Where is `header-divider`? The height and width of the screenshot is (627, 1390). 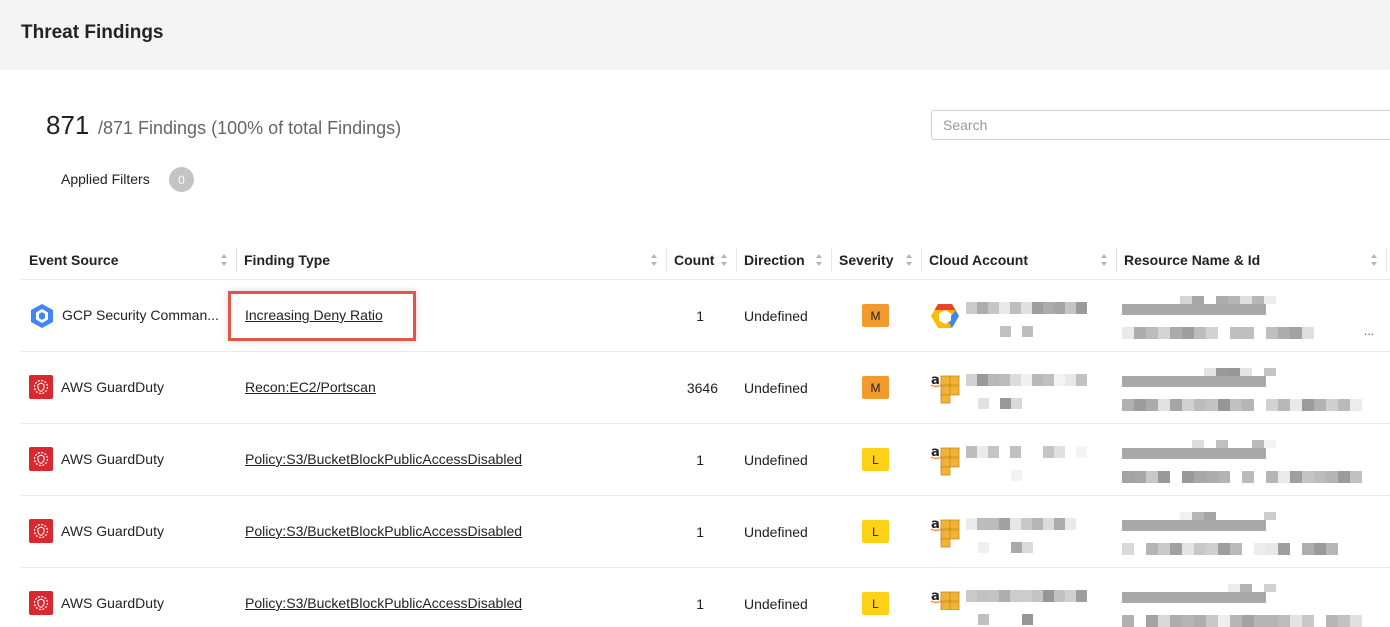
header-divider is located at coordinates (705, 279).